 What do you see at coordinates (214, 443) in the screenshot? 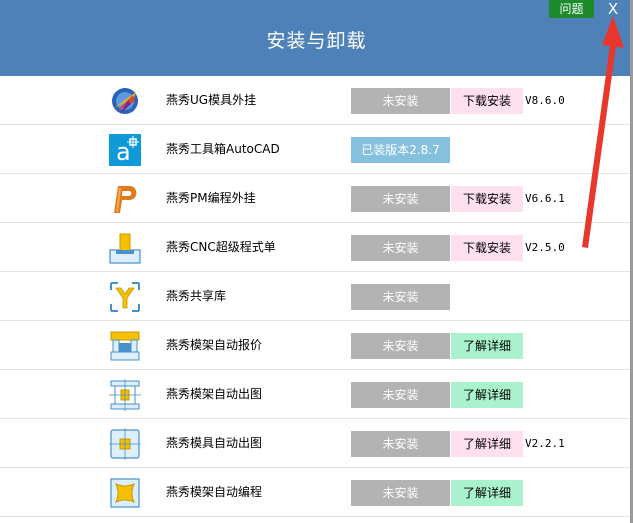
I see `item-name: 燕秀模具自动出图` at bounding box center [214, 443].